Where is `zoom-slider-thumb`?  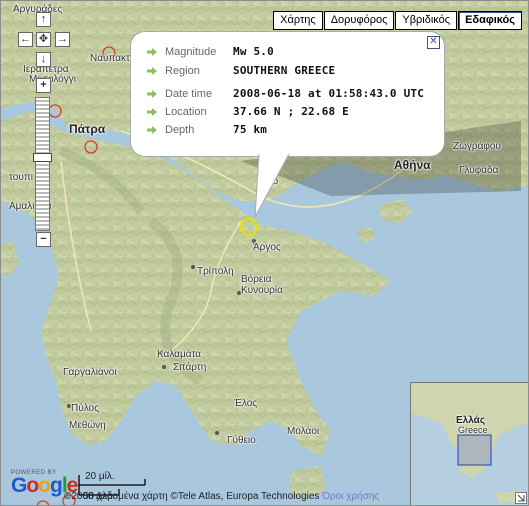 zoom-slider-thumb is located at coordinates (42, 157).